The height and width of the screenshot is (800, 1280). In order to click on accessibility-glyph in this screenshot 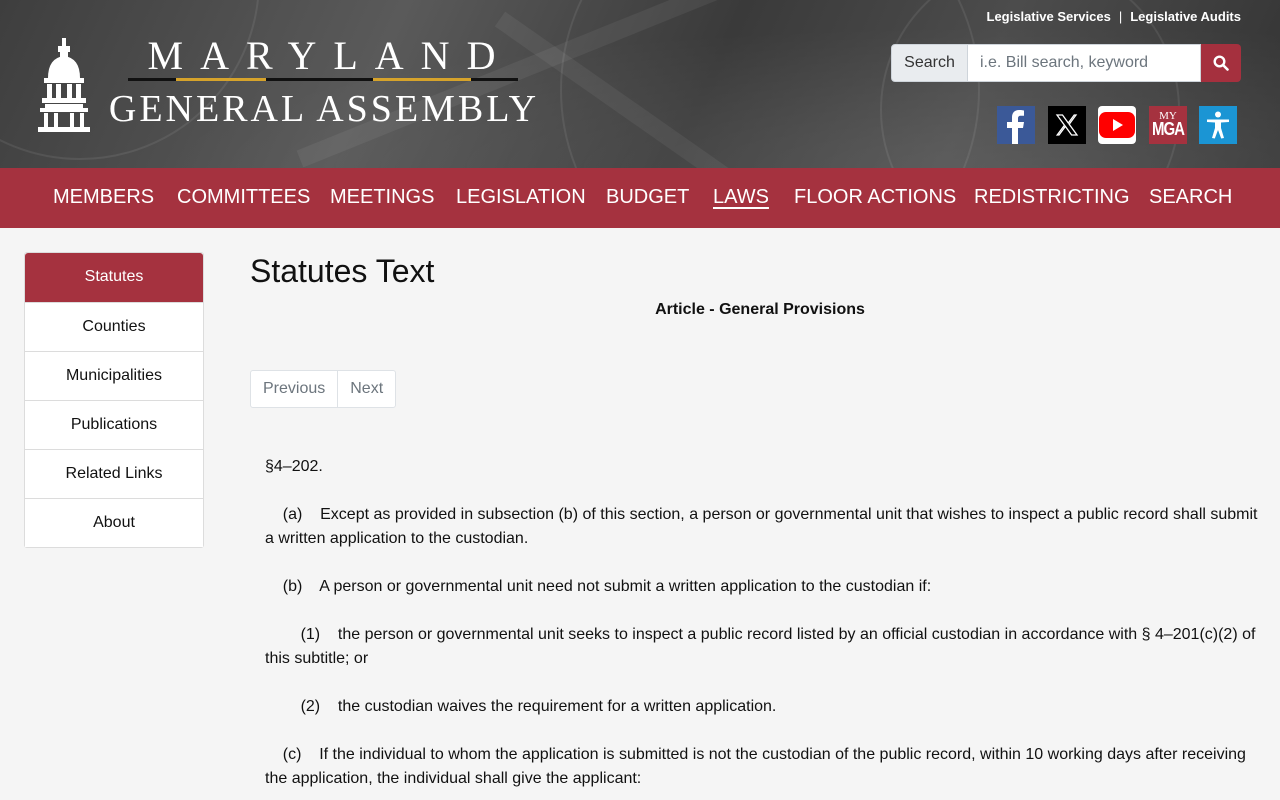, I will do `click(1218, 125)`.